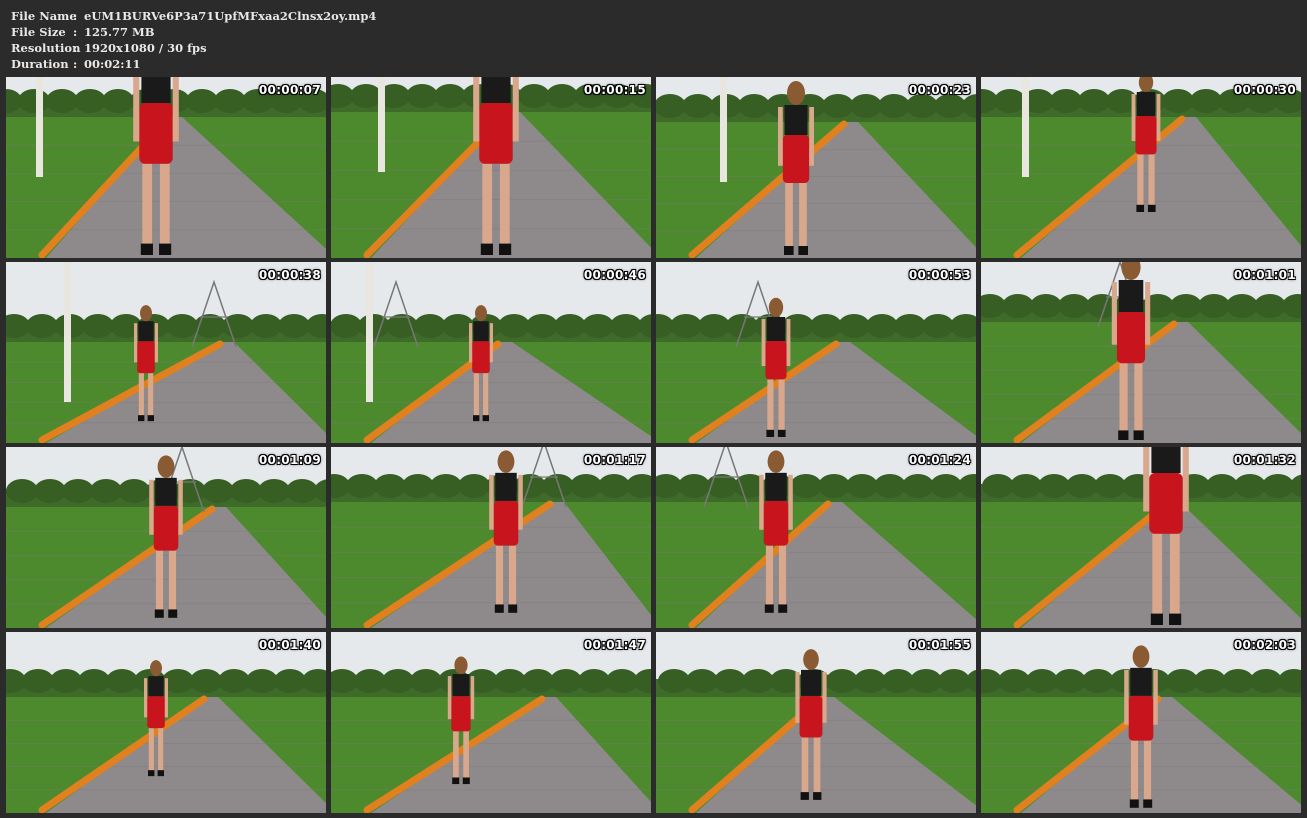 Image resolution: width=1307 pixels, height=818 pixels. I want to click on video-thumbnail: 00:01:24, so click(816, 537).